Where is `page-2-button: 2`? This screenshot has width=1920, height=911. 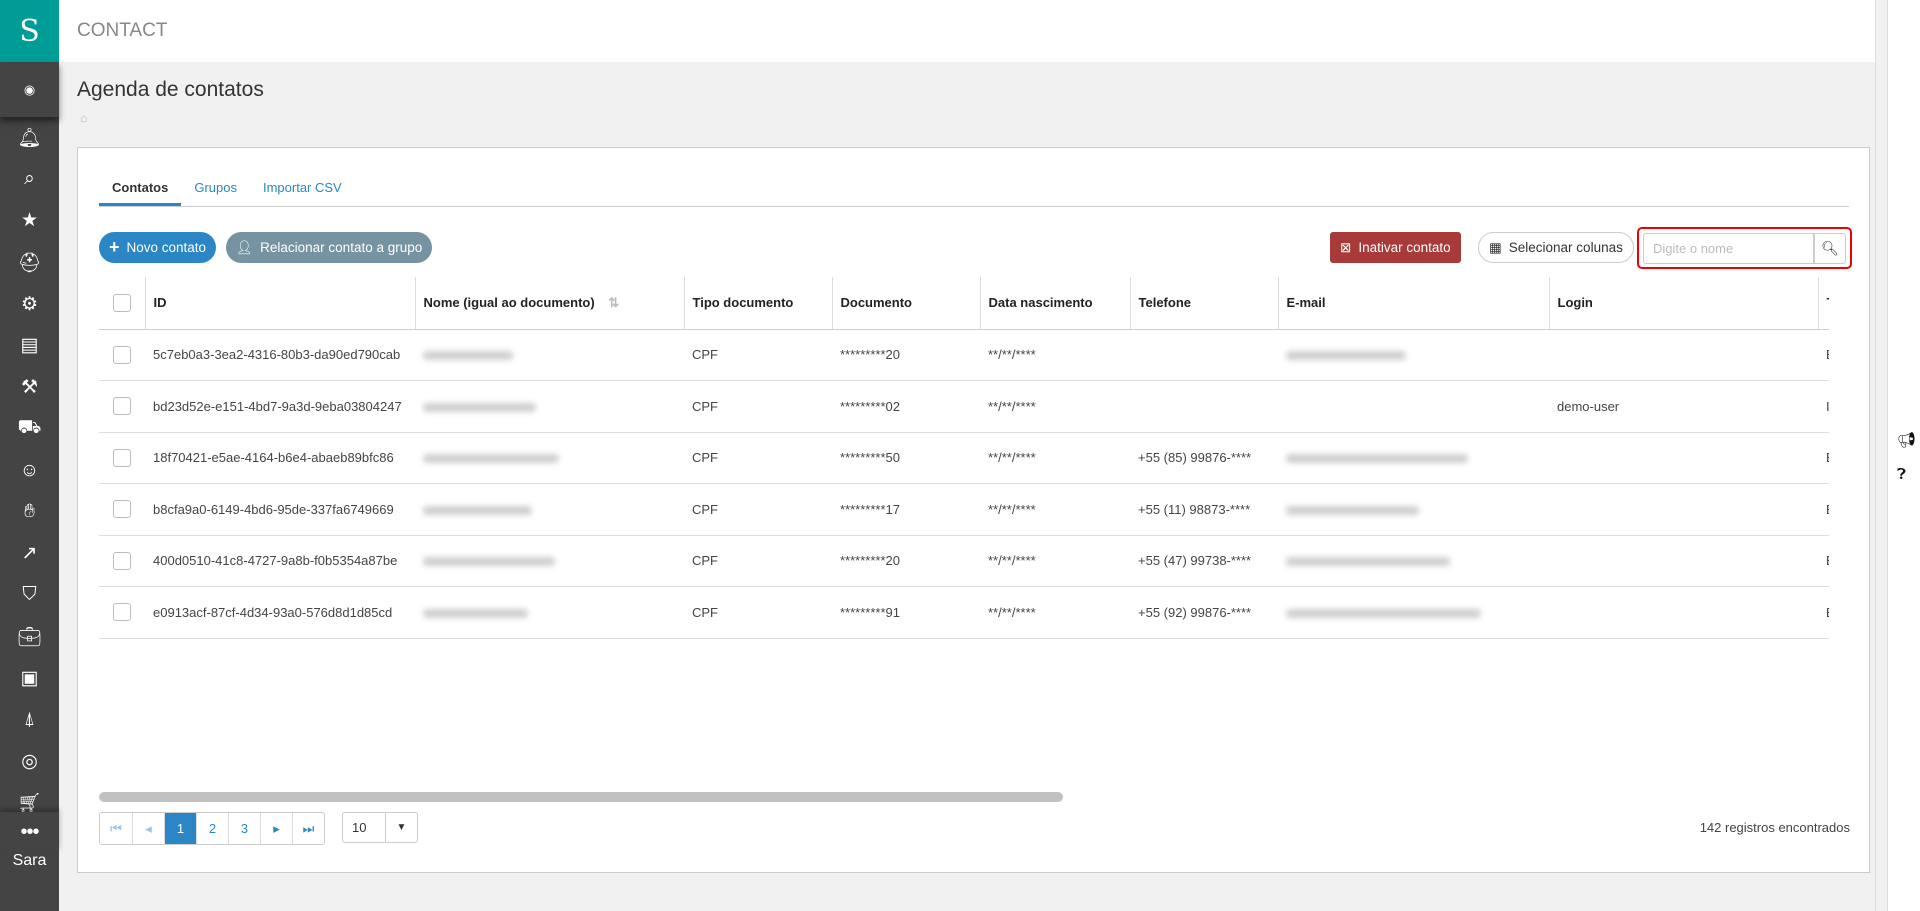 page-2-button: 2 is located at coordinates (212, 828).